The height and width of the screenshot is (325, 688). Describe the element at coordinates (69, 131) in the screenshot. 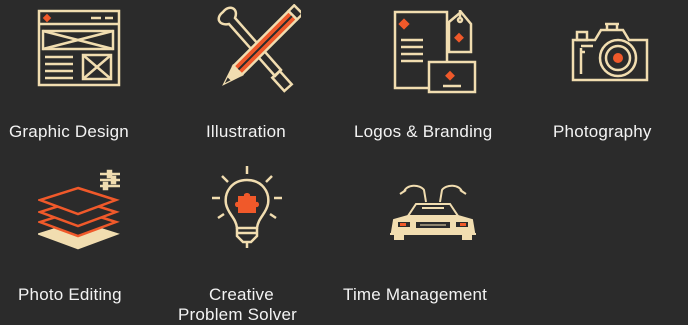

I see `skill-label: Graphic Design` at that location.